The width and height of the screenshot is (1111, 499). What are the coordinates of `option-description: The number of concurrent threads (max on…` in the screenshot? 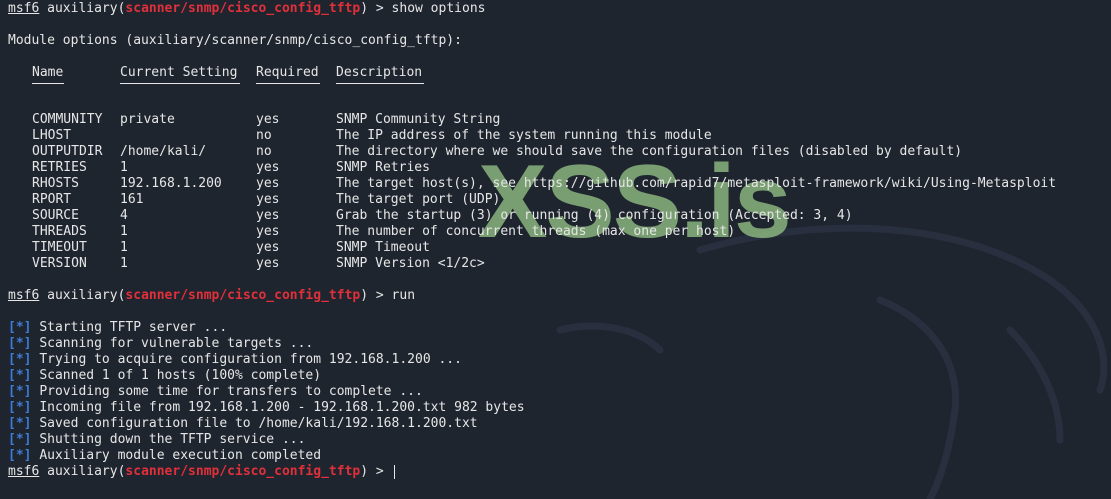 It's located at (536, 231).